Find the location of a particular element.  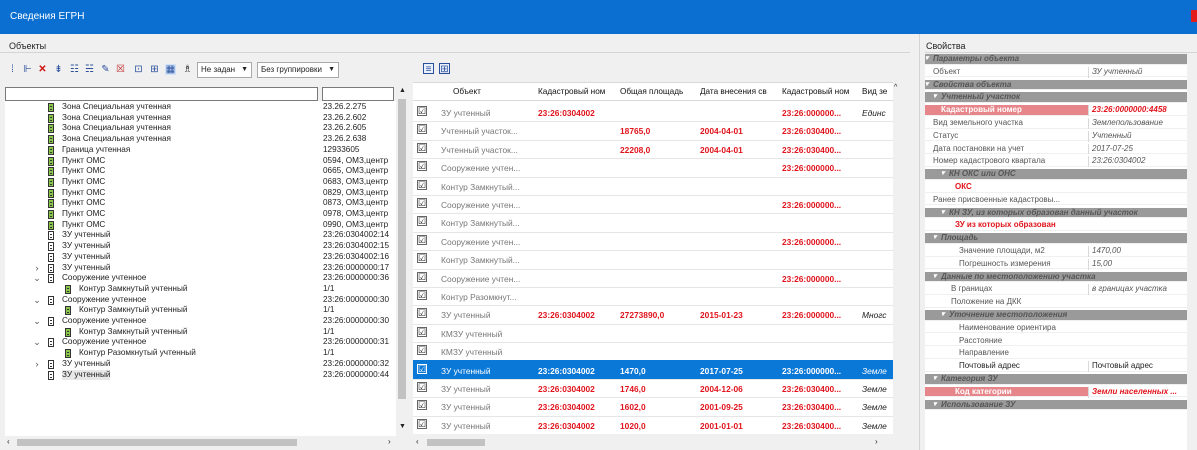

column-header: Общая площадь is located at coordinates (659, 91).